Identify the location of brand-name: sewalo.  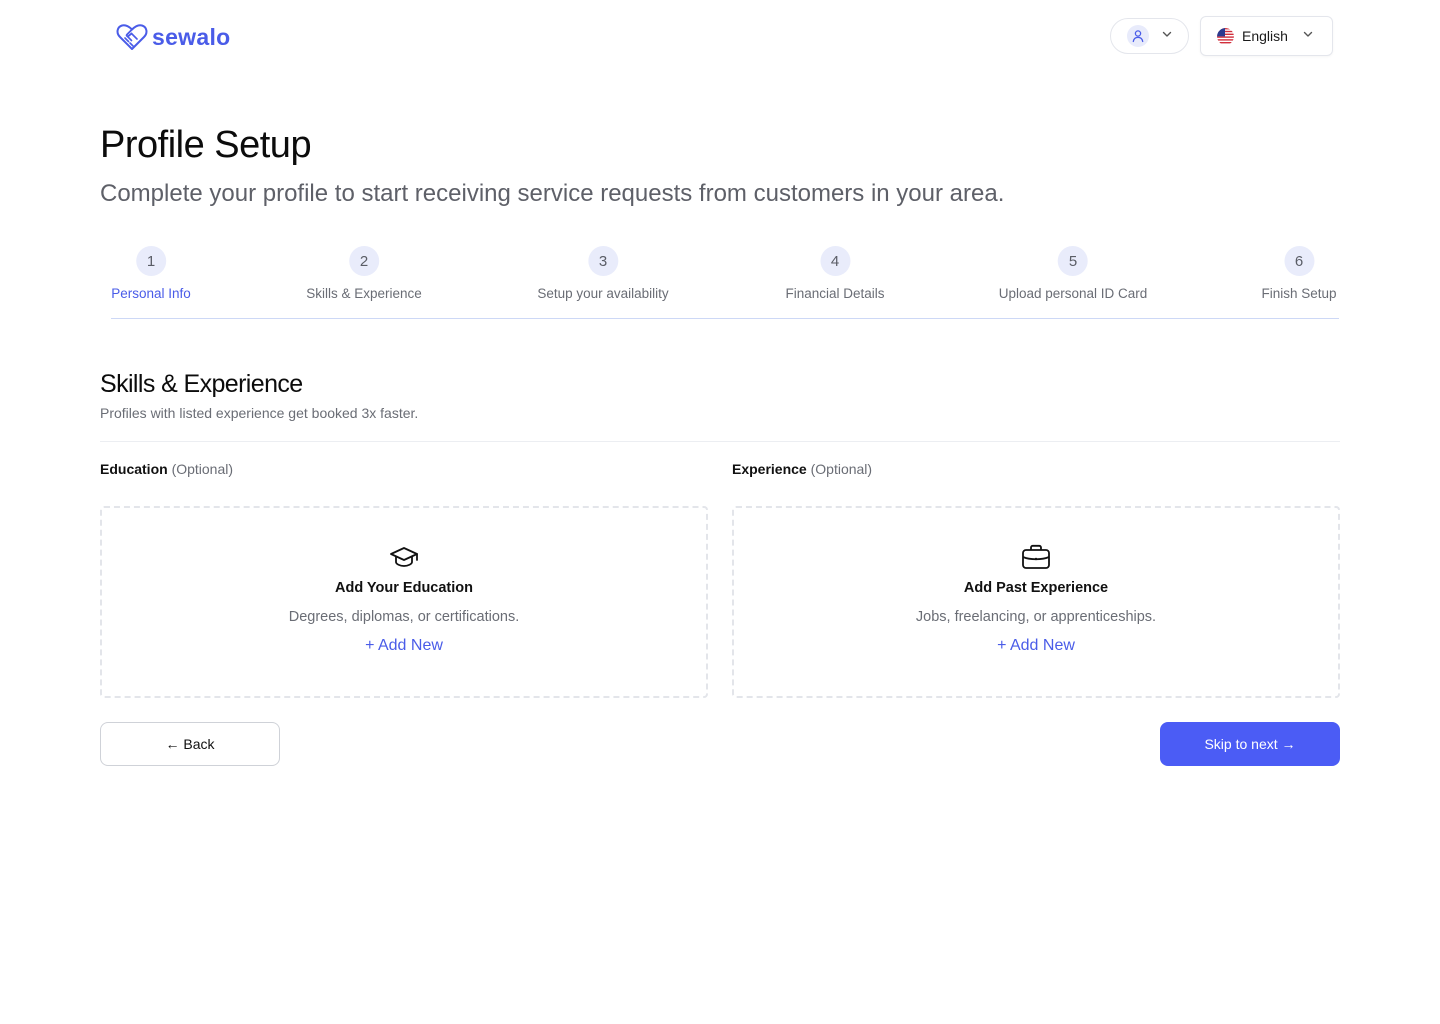
(191, 36).